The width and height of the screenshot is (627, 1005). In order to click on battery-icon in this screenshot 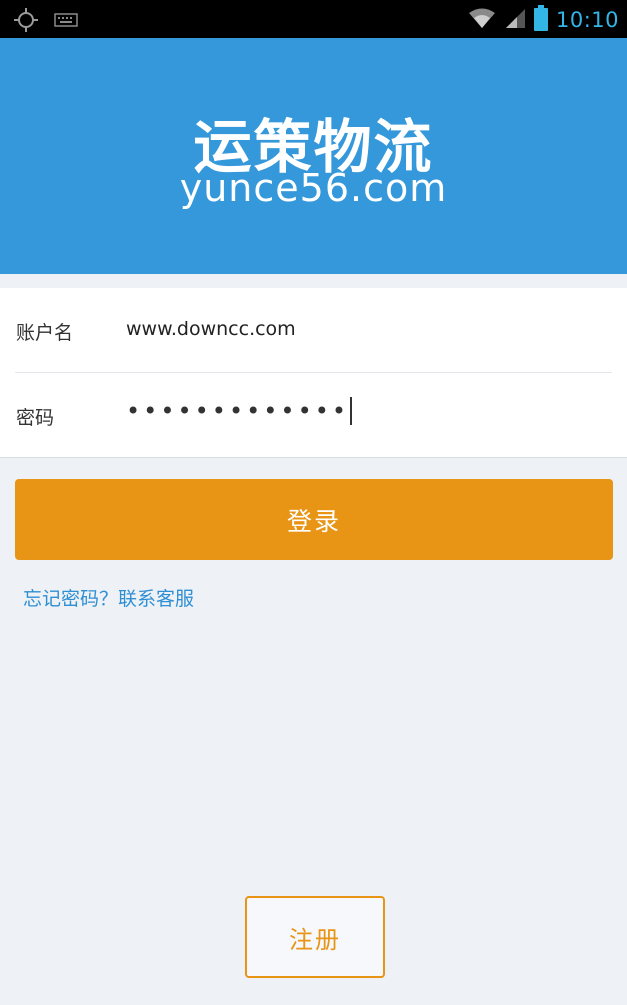, I will do `click(540, 20)`.